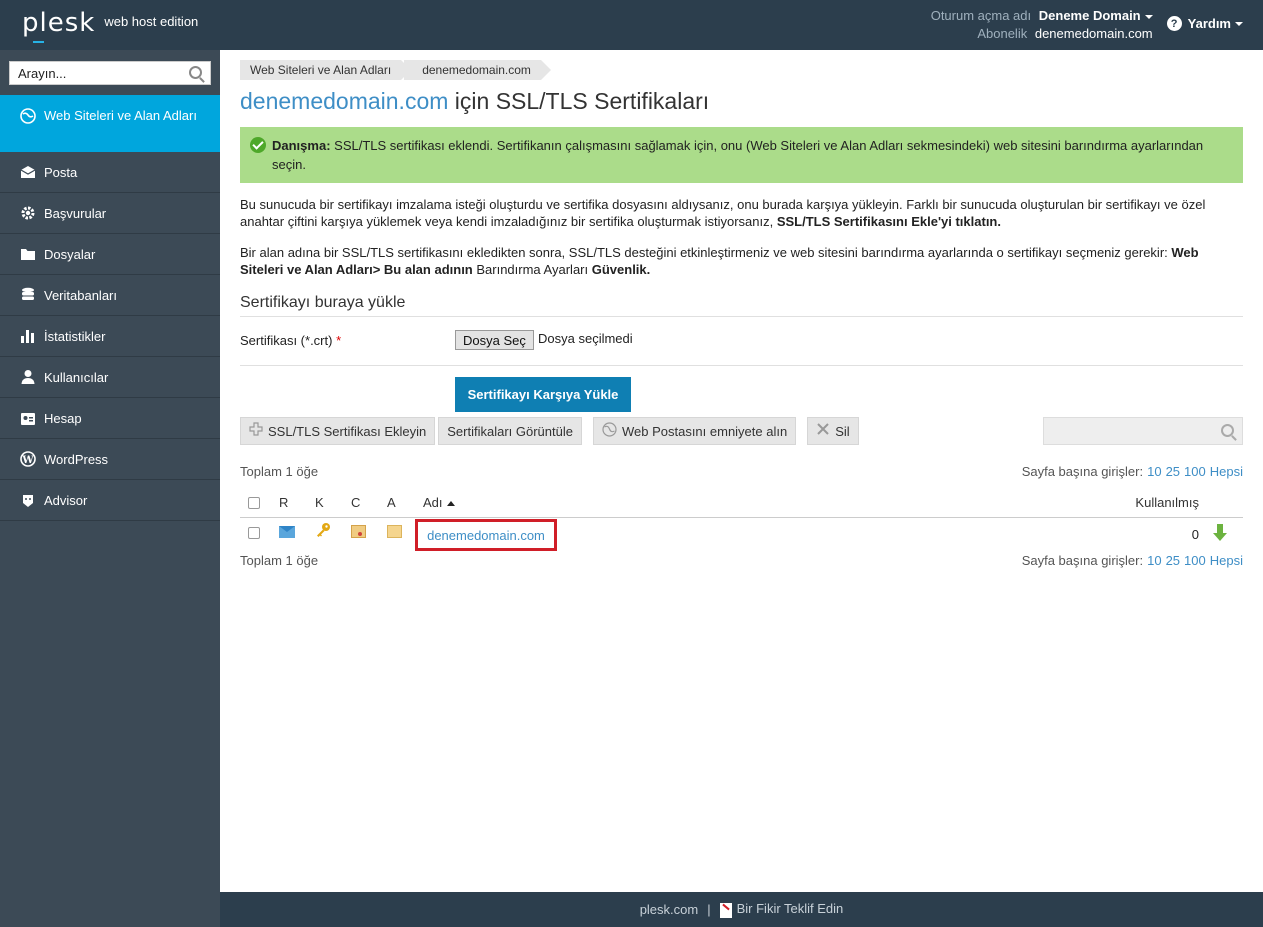 This screenshot has height=927, width=1263. I want to click on sidebar-item-users: Kullanıcılar, so click(110, 377).